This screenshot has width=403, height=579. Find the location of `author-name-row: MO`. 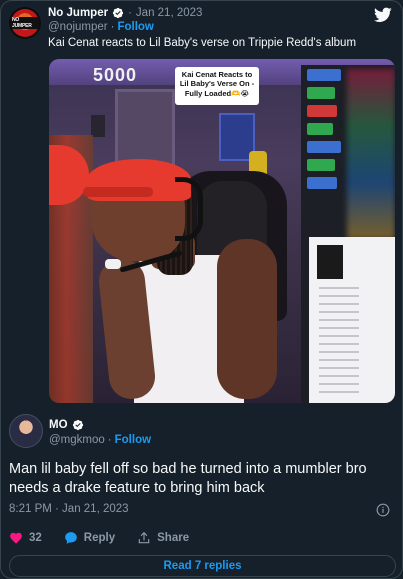

author-name-row: MO is located at coordinates (66, 425).